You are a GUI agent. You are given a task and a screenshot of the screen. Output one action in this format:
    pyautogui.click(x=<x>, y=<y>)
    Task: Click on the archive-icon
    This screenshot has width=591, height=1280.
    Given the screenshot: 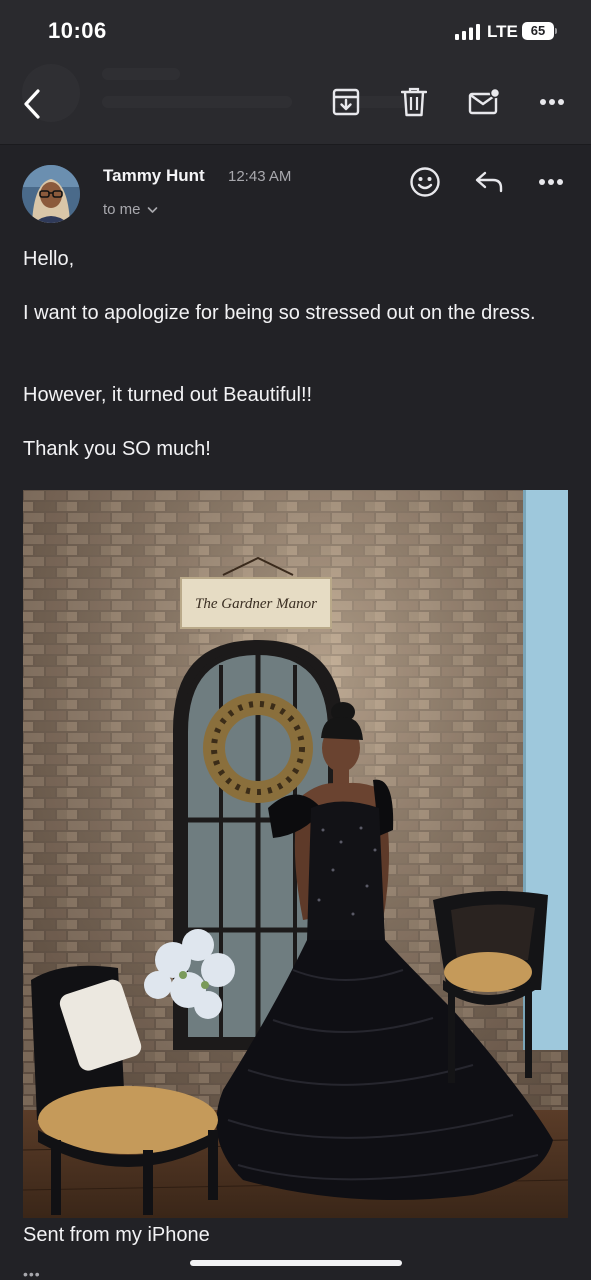 What is the action you would take?
    pyautogui.click(x=346, y=102)
    